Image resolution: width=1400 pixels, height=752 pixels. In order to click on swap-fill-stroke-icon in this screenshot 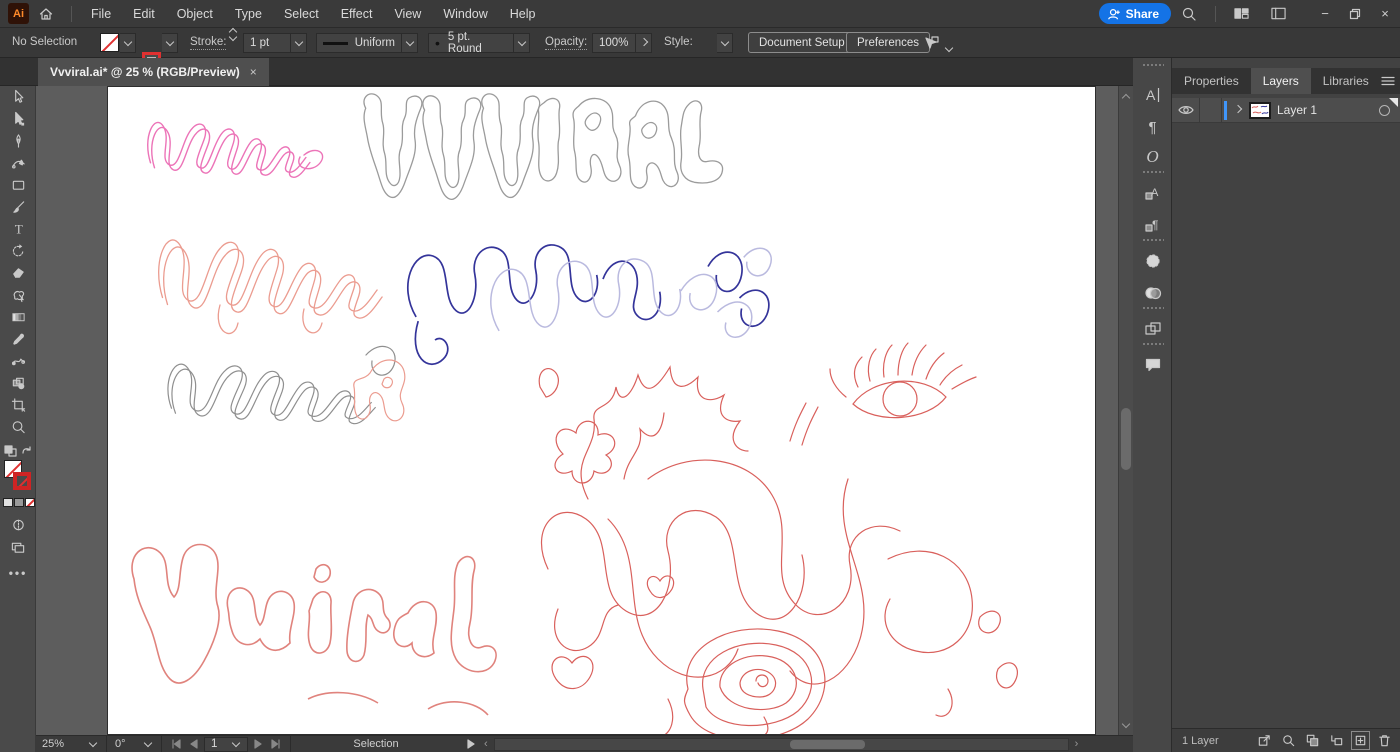, I will do `click(18, 451)`.